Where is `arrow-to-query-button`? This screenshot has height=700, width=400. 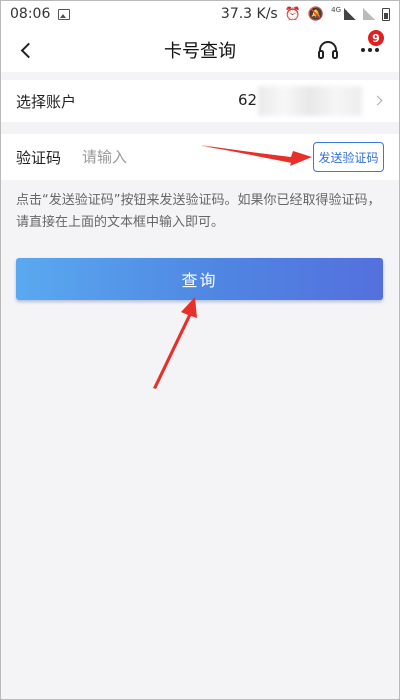
arrow-to-query-button is located at coordinates (175, 343).